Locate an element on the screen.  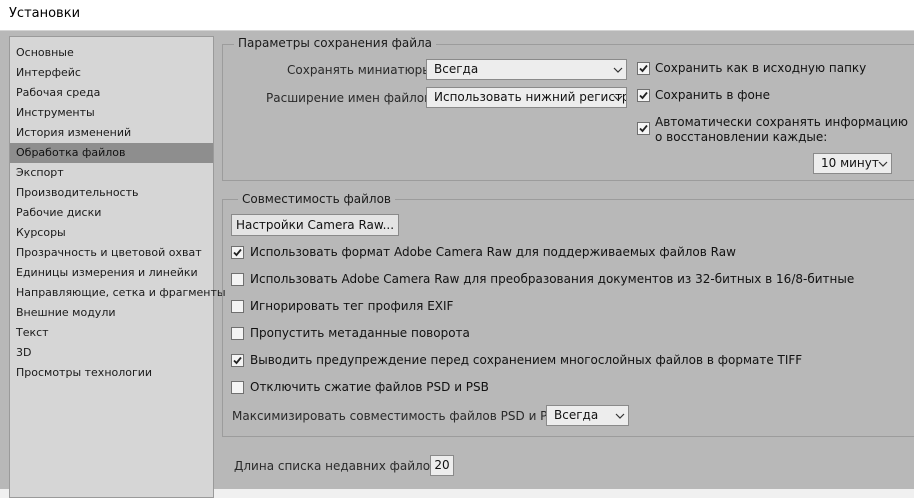
window-title: Установки is located at coordinates (45, 13).